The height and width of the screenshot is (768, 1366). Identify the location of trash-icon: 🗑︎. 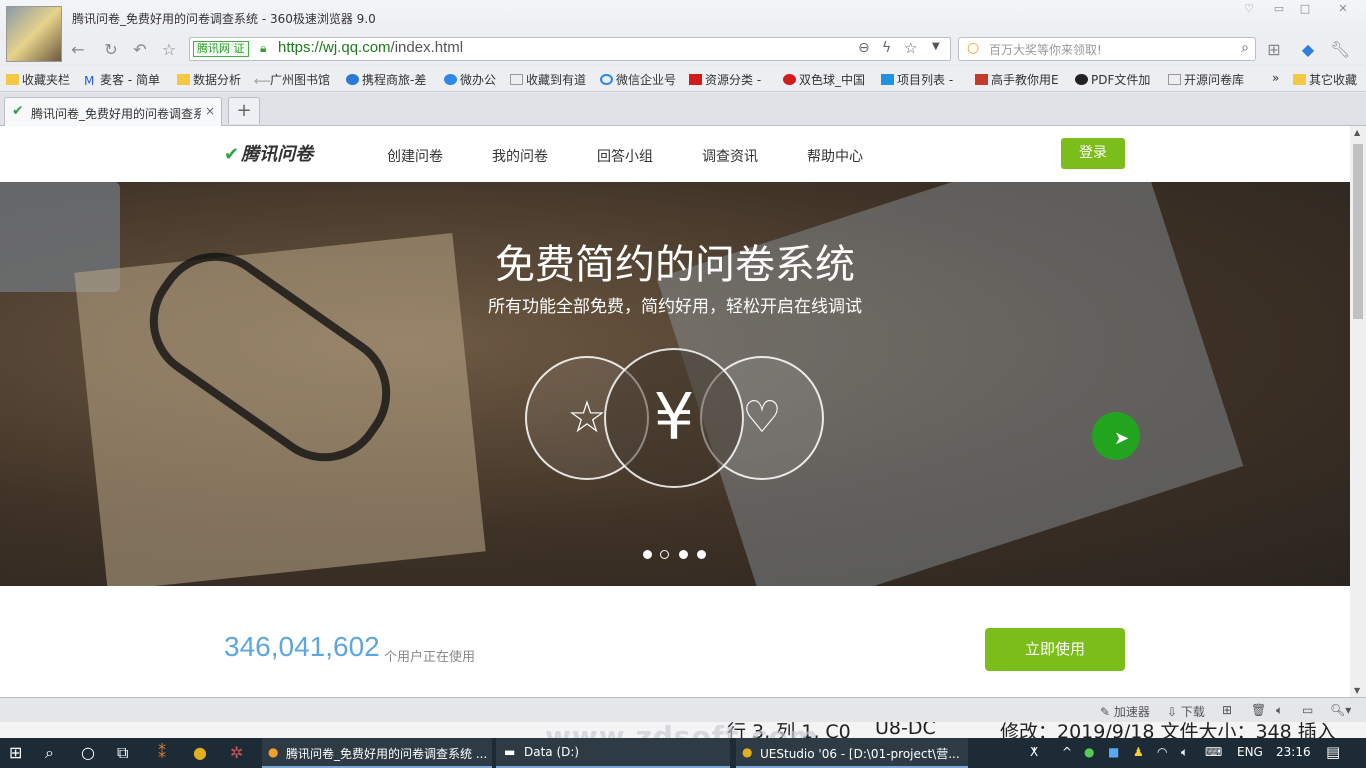
(1258, 710).